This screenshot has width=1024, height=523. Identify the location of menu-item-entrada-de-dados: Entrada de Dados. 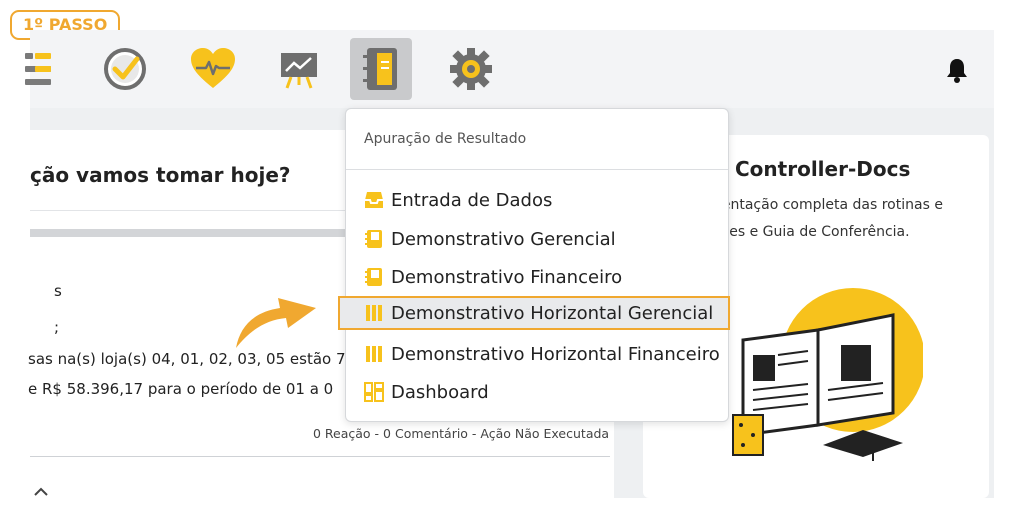
(537, 200).